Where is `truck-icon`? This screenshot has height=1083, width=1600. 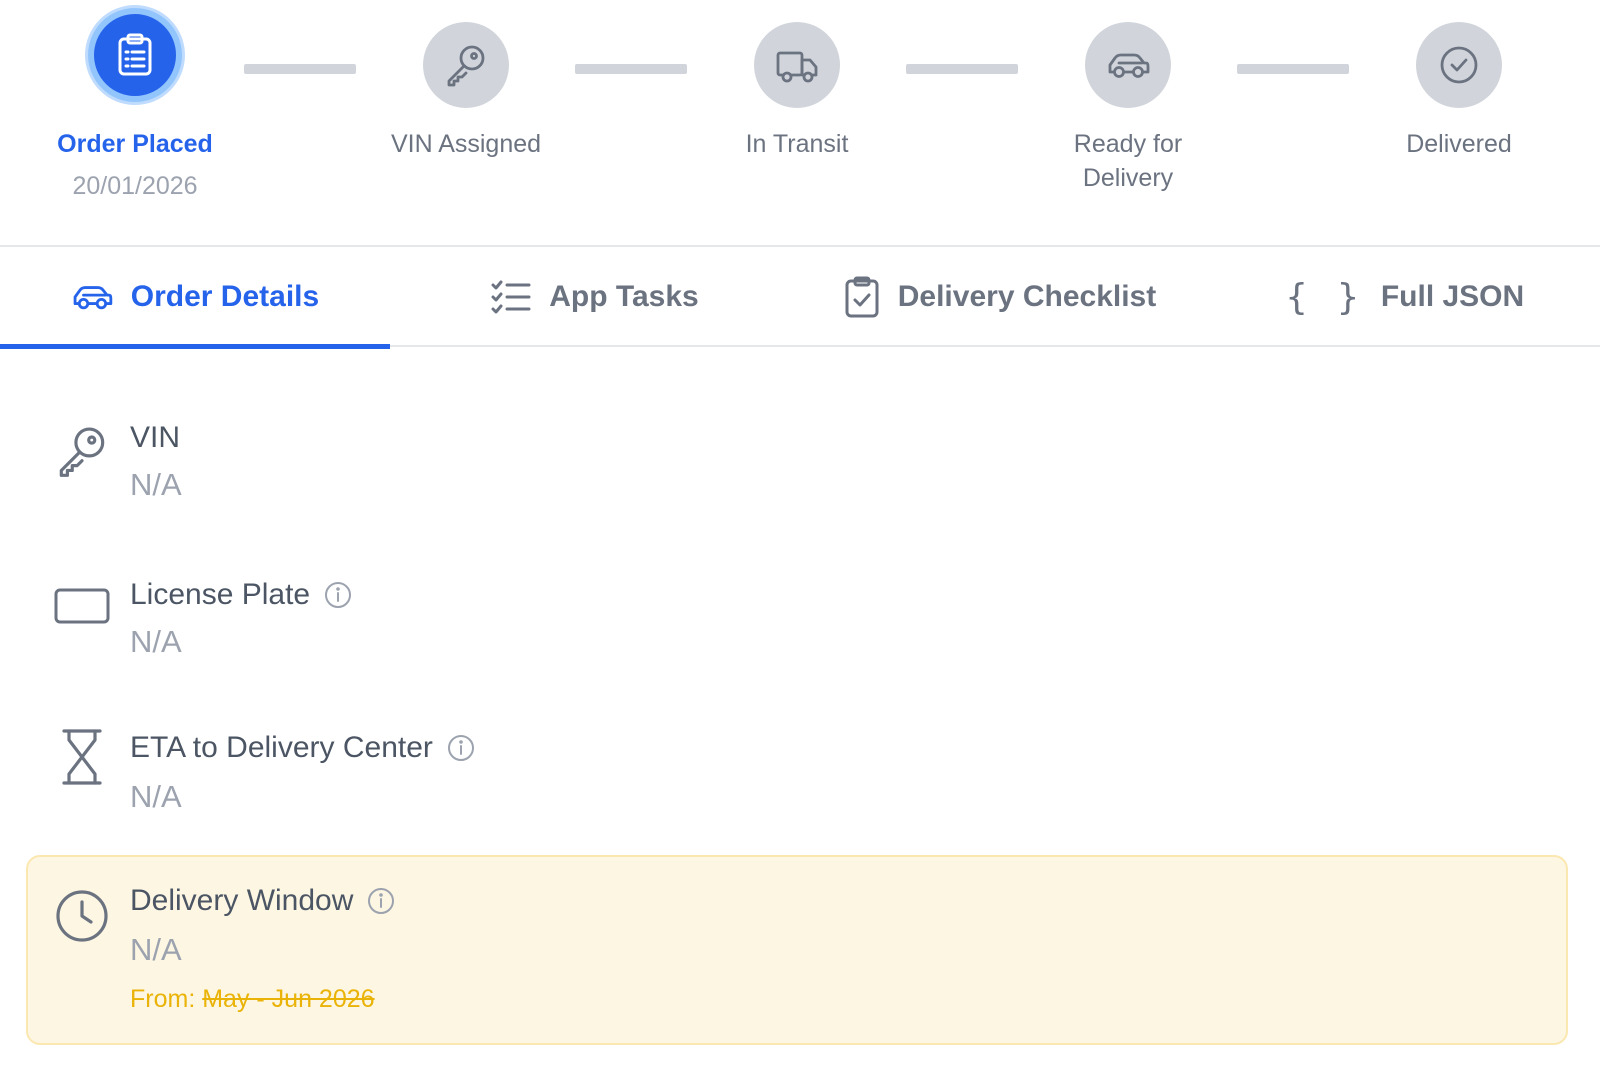 truck-icon is located at coordinates (797, 65).